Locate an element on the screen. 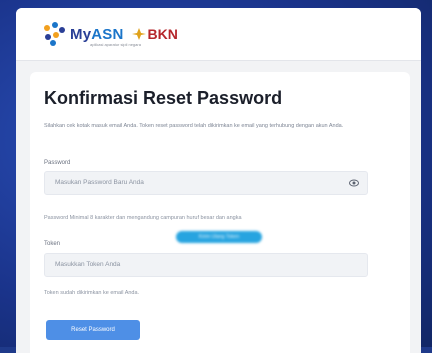 This screenshot has width=432, height=353. password-label: Password is located at coordinates (57, 163).